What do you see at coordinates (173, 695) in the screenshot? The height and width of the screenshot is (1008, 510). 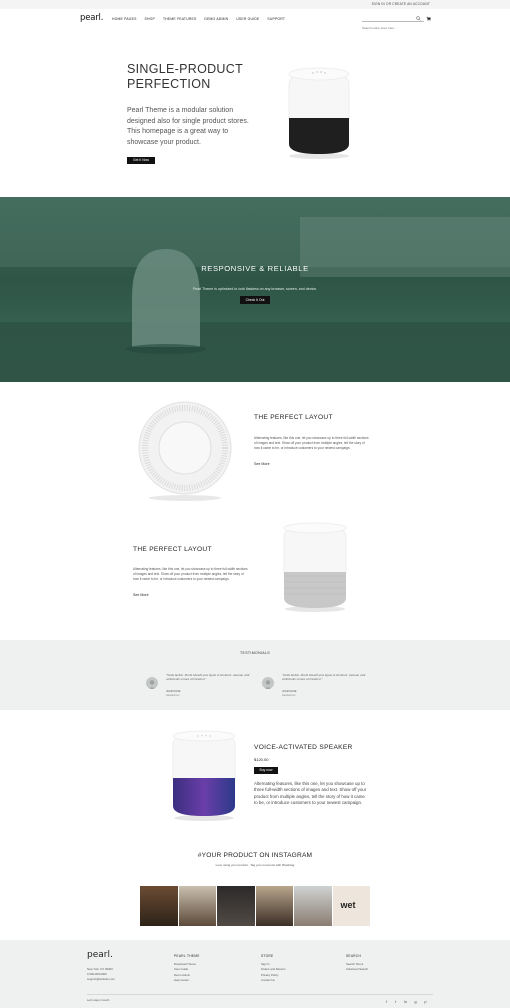 I see `testimonial-1-role: Hewlettcom` at bounding box center [173, 695].